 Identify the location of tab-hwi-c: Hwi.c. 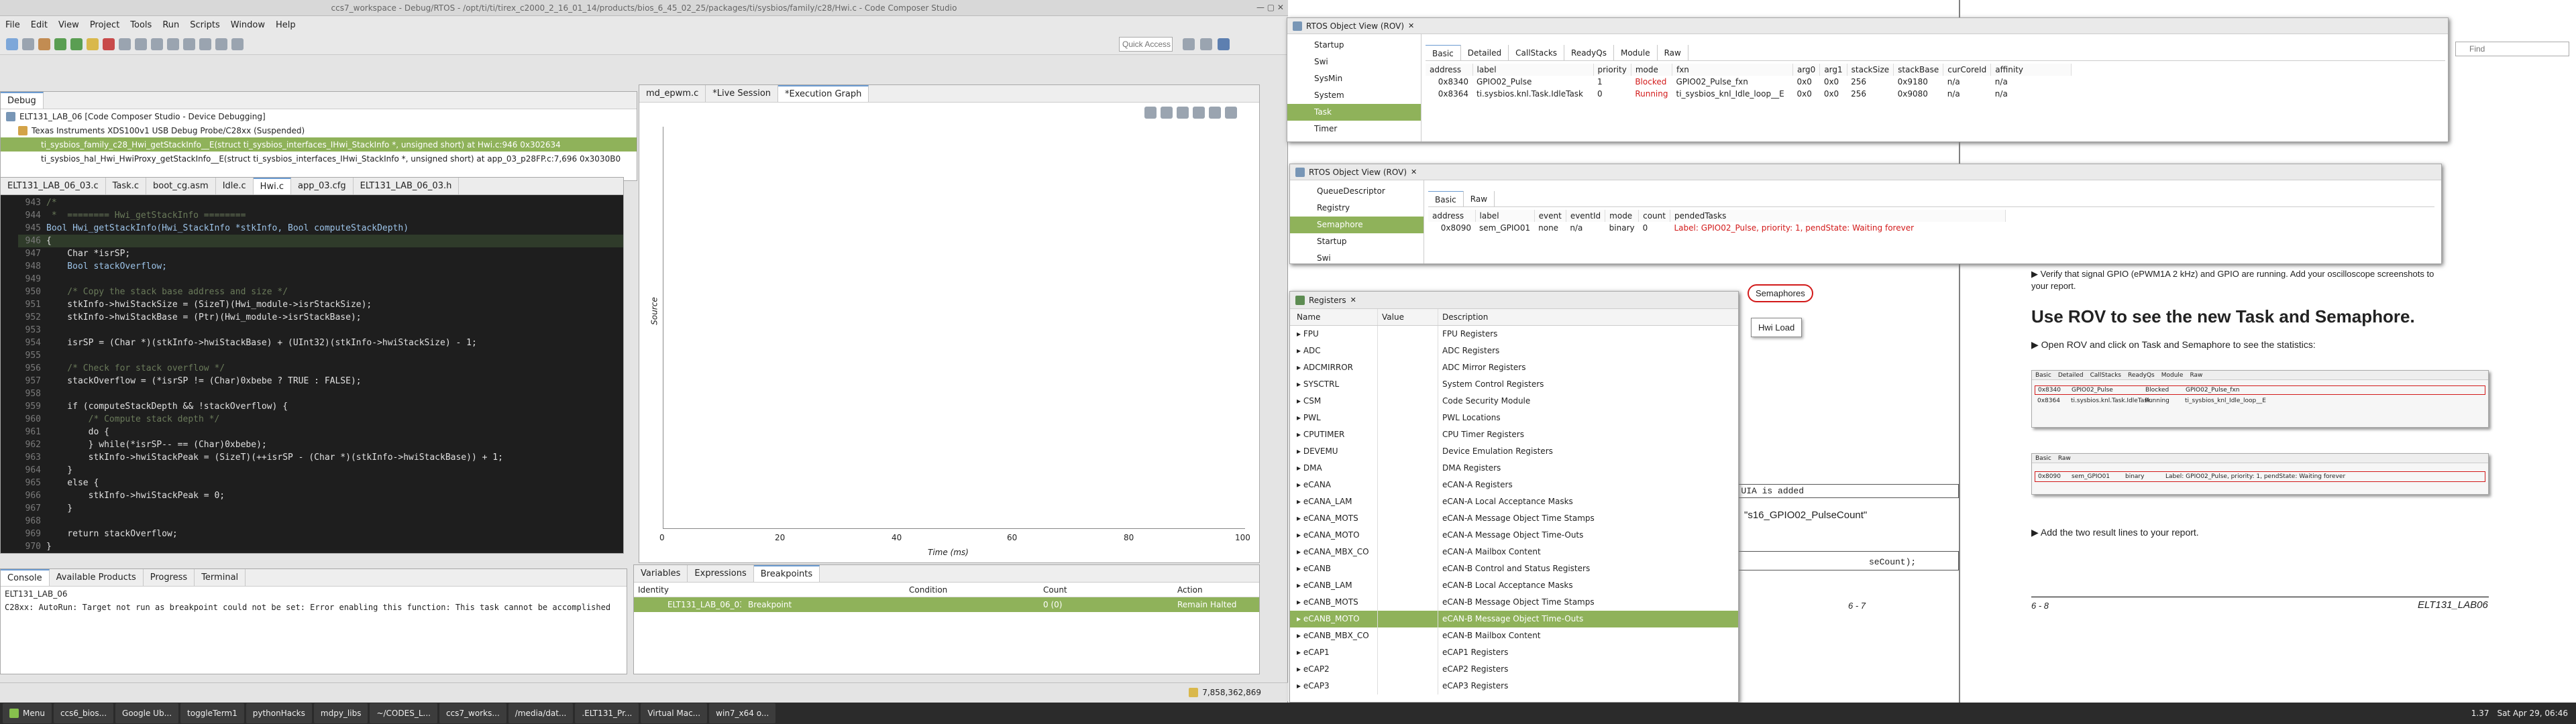
(272, 186).